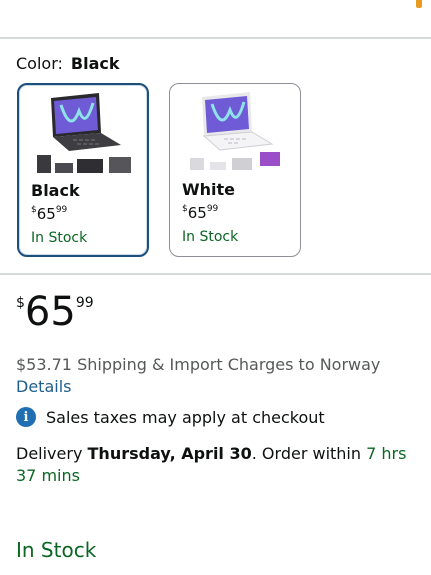  Describe the element at coordinates (43, 386) in the screenshot. I see `shipping-details-link: Details` at that location.